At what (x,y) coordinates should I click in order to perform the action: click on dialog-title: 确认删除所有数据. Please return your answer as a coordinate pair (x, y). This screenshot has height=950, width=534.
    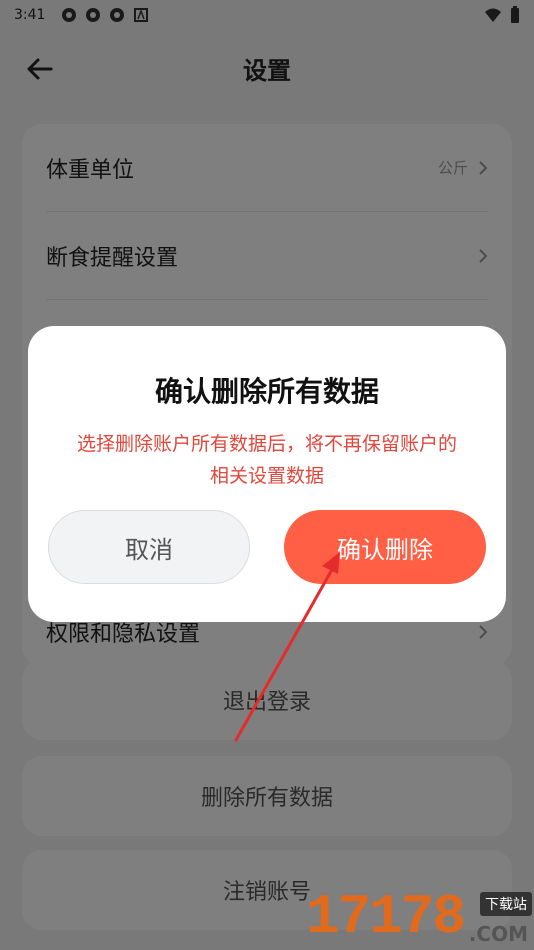
    Looking at the image, I should click on (266, 391).